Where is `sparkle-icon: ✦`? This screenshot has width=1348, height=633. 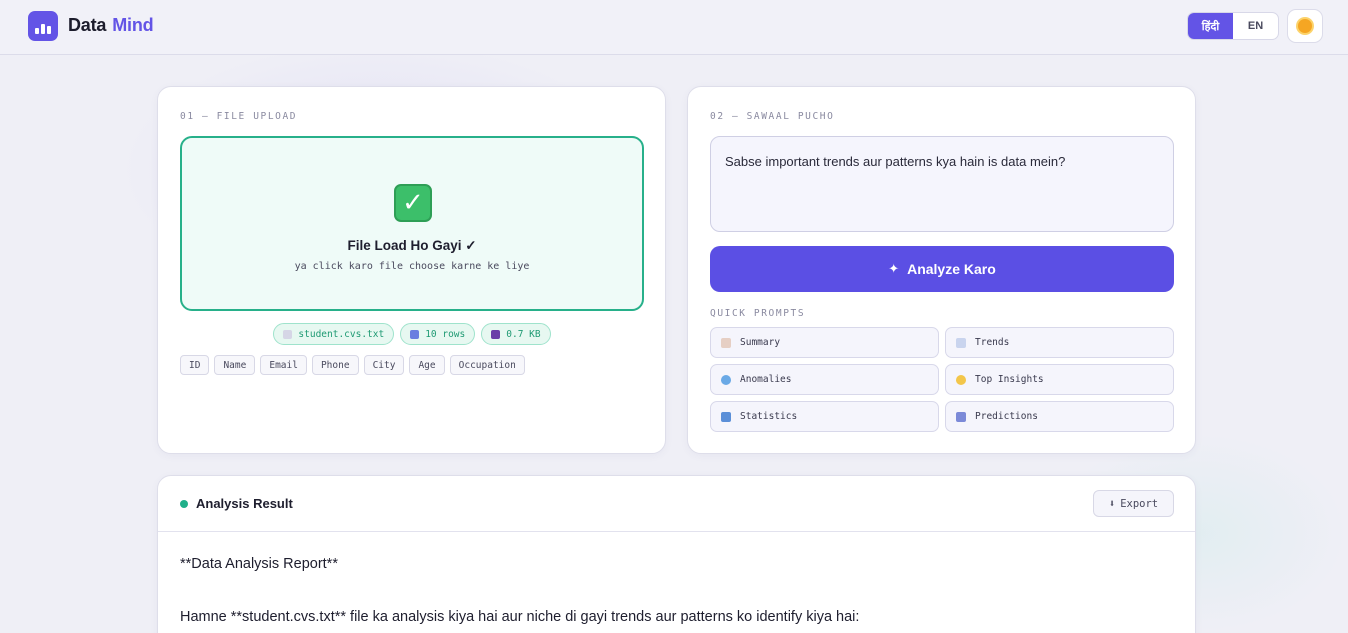
sparkle-icon: ✦ is located at coordinates (894, 269).